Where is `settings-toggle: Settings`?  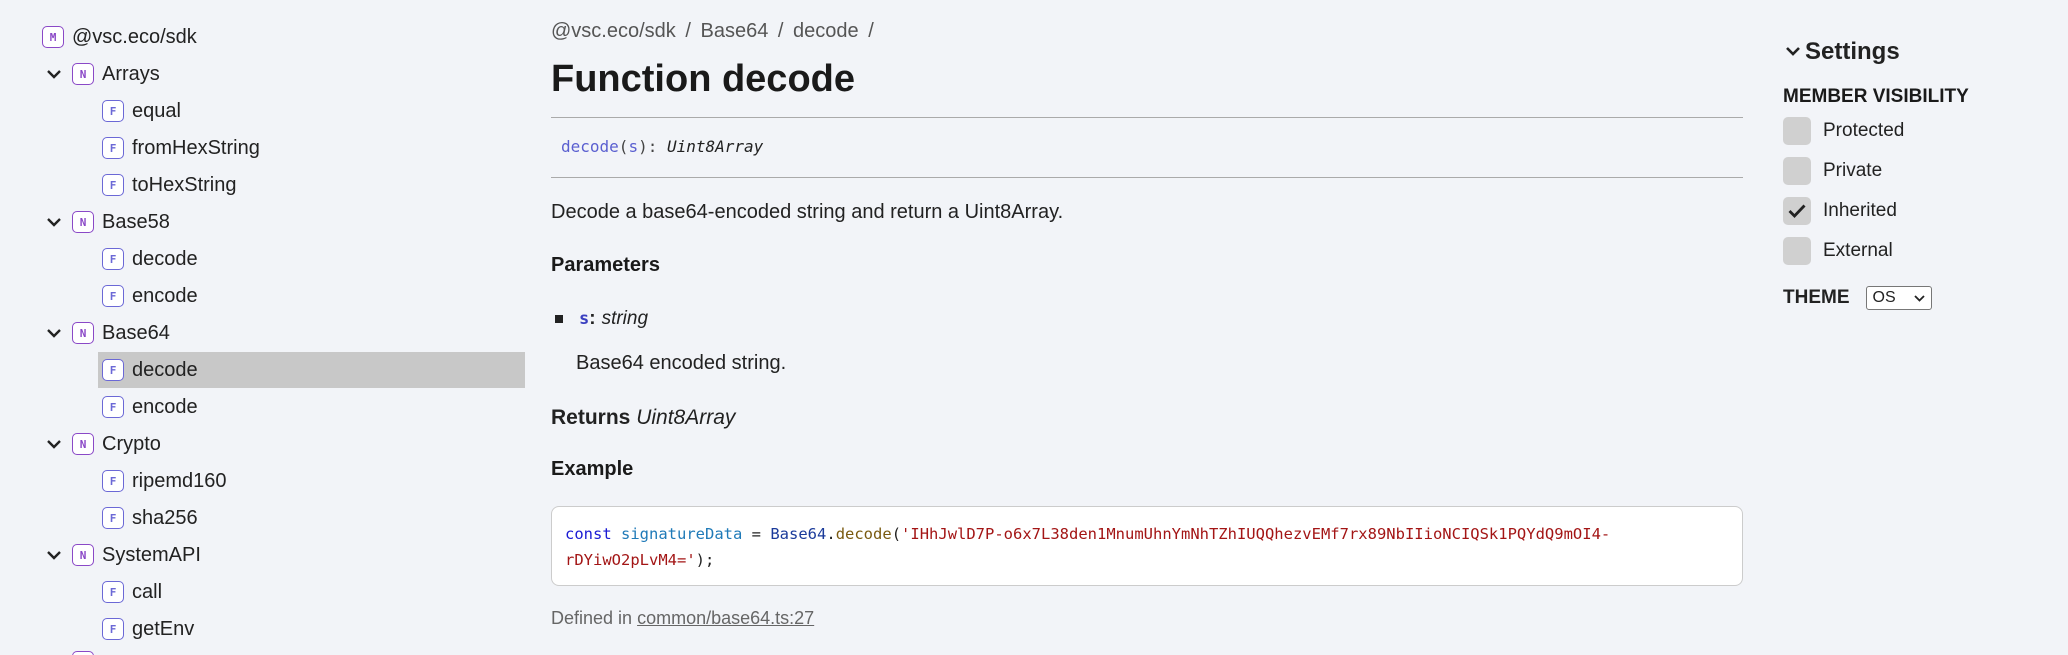
settings-toggle: Settings is located at coordinates (1842, 52).